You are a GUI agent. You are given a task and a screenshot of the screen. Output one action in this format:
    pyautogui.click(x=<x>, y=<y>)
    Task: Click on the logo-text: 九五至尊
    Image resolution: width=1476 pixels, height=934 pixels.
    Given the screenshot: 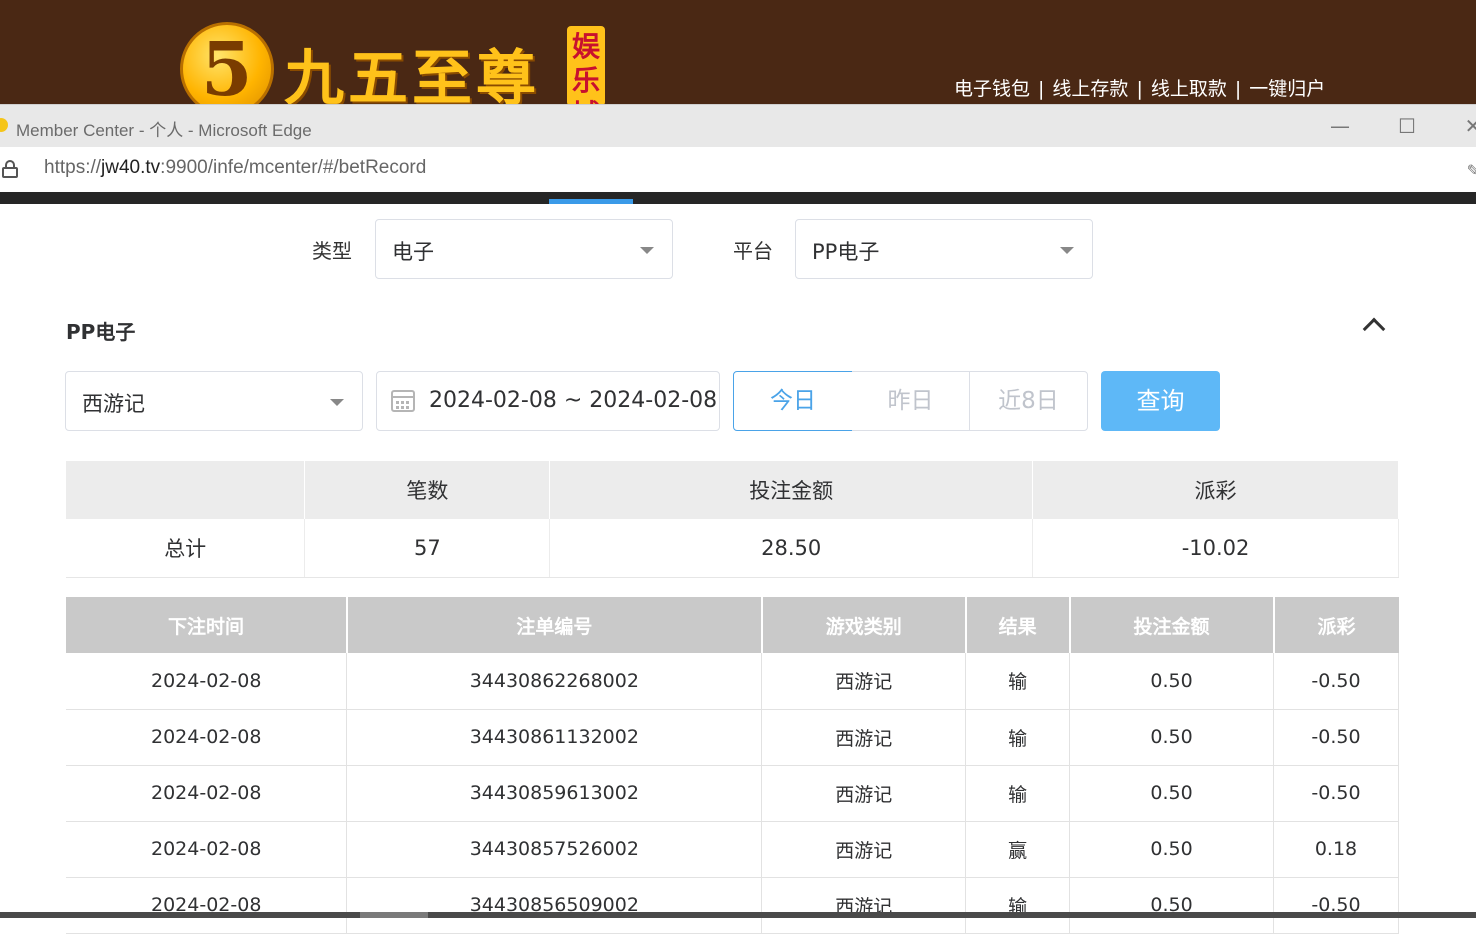 What is the action you would take?
    pyautogui.click(x=412, y=74)
    